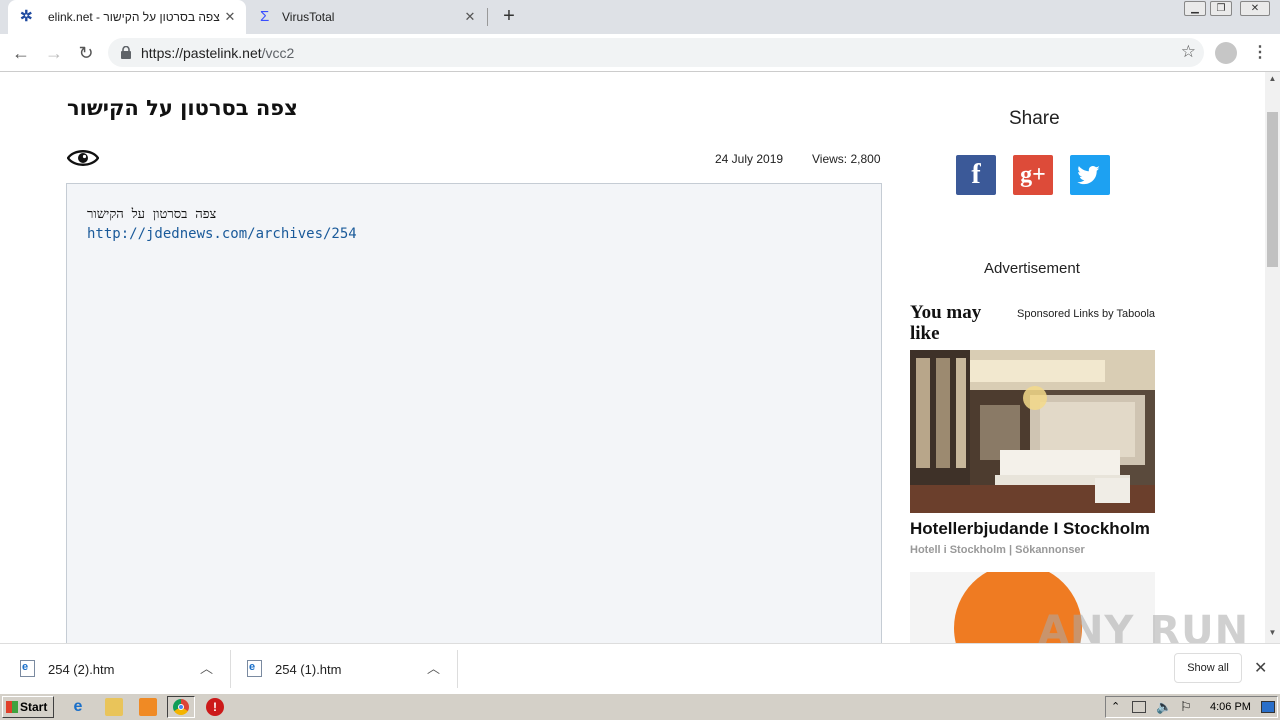 Image resolution: width=1280 pixels, height=720 pixels. What do you see at coordinates (215, 707) in the screenshot?
I see `stop-icon: !` at bounding box center [215, 707].